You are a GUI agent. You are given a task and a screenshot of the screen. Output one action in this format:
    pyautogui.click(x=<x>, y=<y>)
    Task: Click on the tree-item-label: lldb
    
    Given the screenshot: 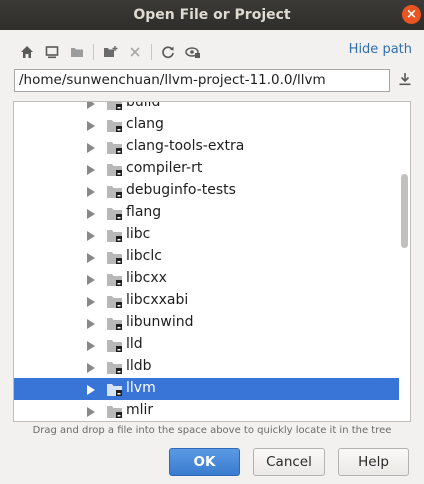 What is the action you would take?
    pyautogui.click(x=139, y=366)
    